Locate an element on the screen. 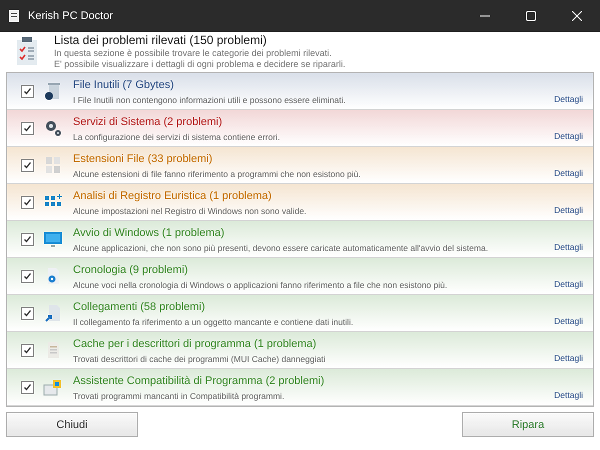  category-title: Servizi di Sistema (2 problemi) is located at coordinates (148, 122).